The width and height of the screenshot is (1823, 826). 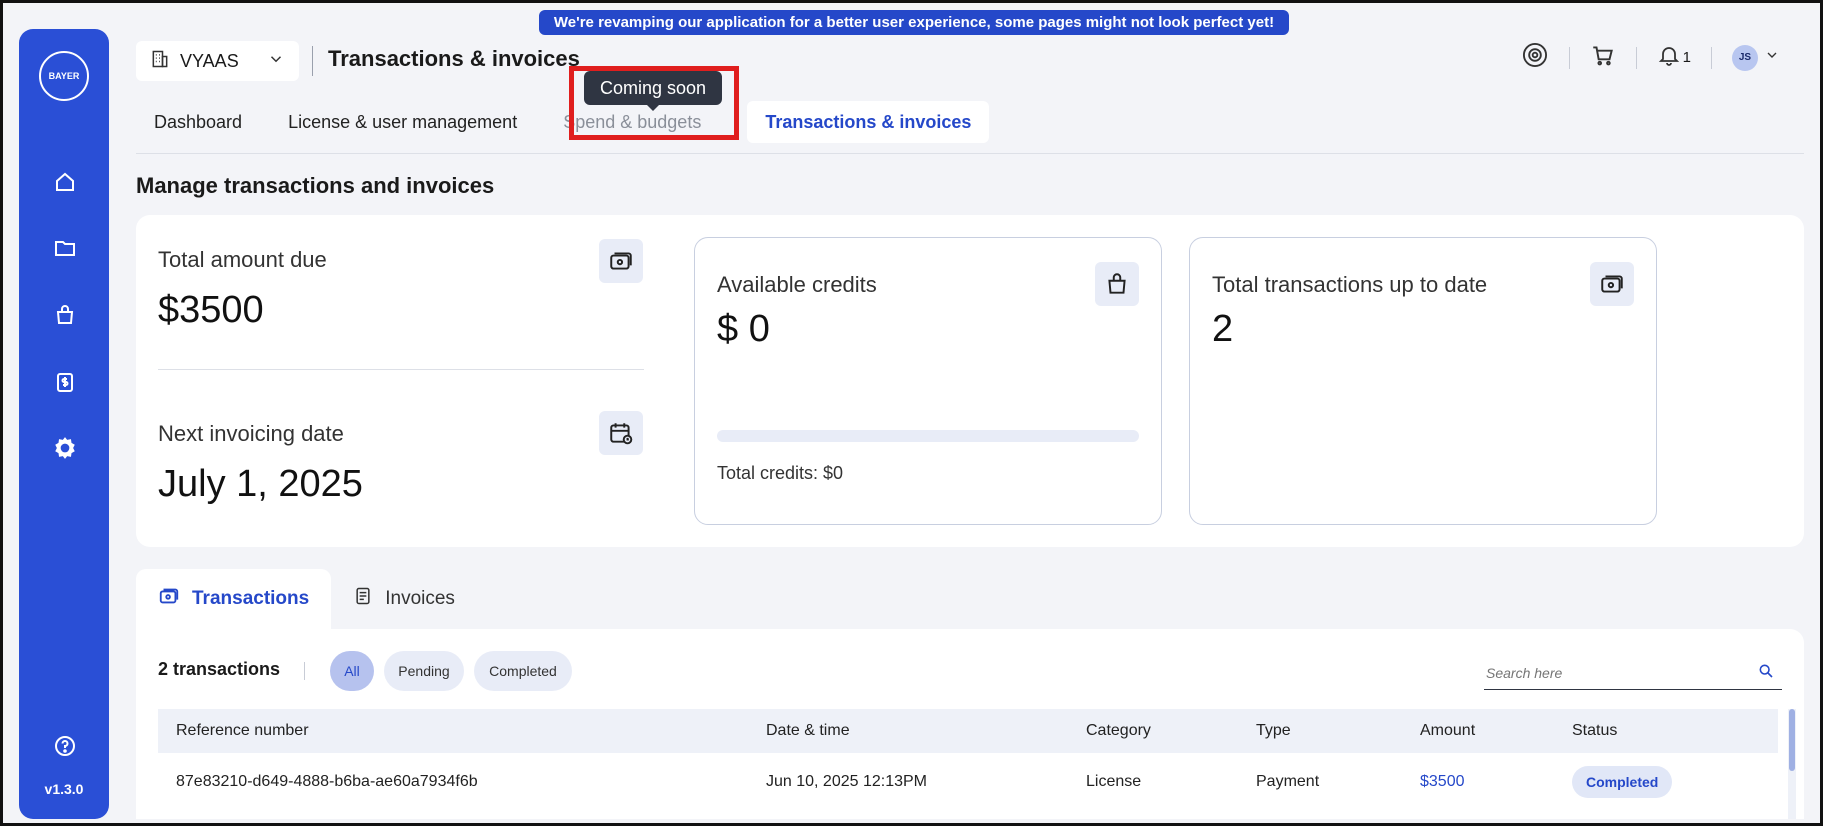 I want to click on total-credits-text: Total credits: $0, so click(x=780, y=473).